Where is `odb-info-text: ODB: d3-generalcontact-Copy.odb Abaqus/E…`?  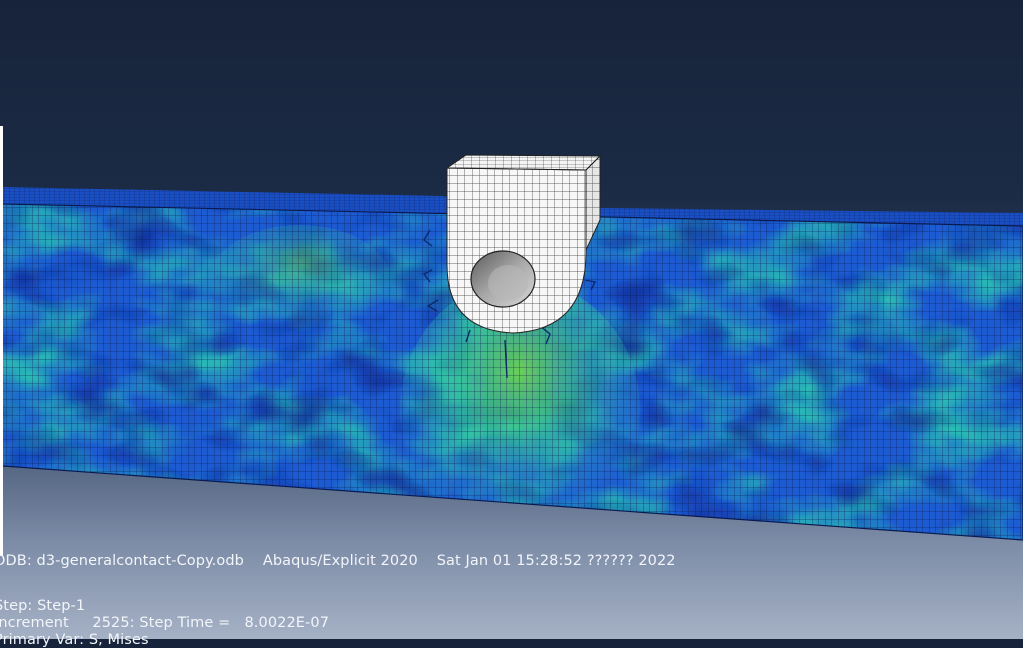
odb-info-text: ODB: d3-generalcontact-Copy.odb Abaqus/E… is located at coordinates (338, 561).